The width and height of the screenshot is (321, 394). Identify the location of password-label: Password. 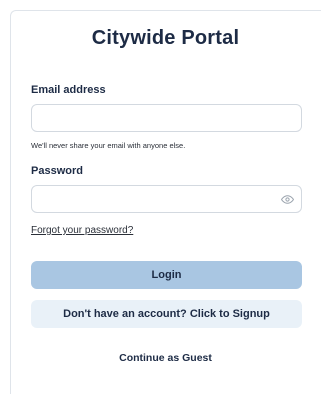
(57, 171).